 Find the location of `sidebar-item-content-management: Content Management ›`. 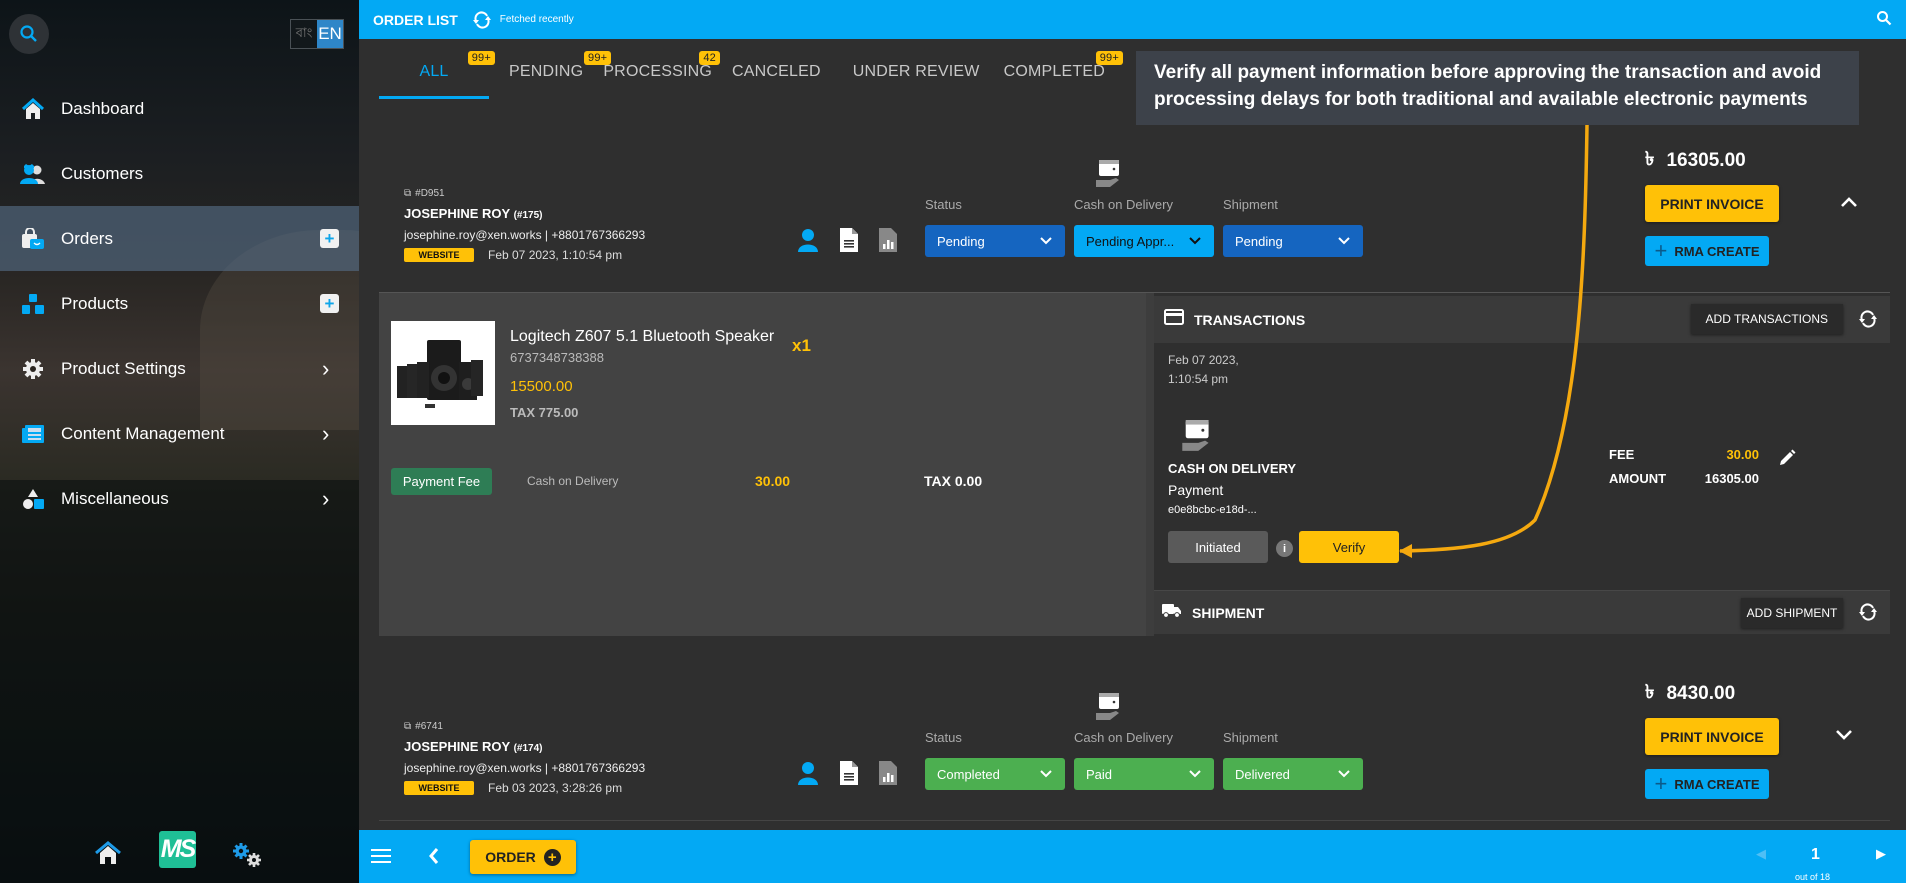

sidebar-item-content-management: Content Management › is located at coordinates (179, 433).